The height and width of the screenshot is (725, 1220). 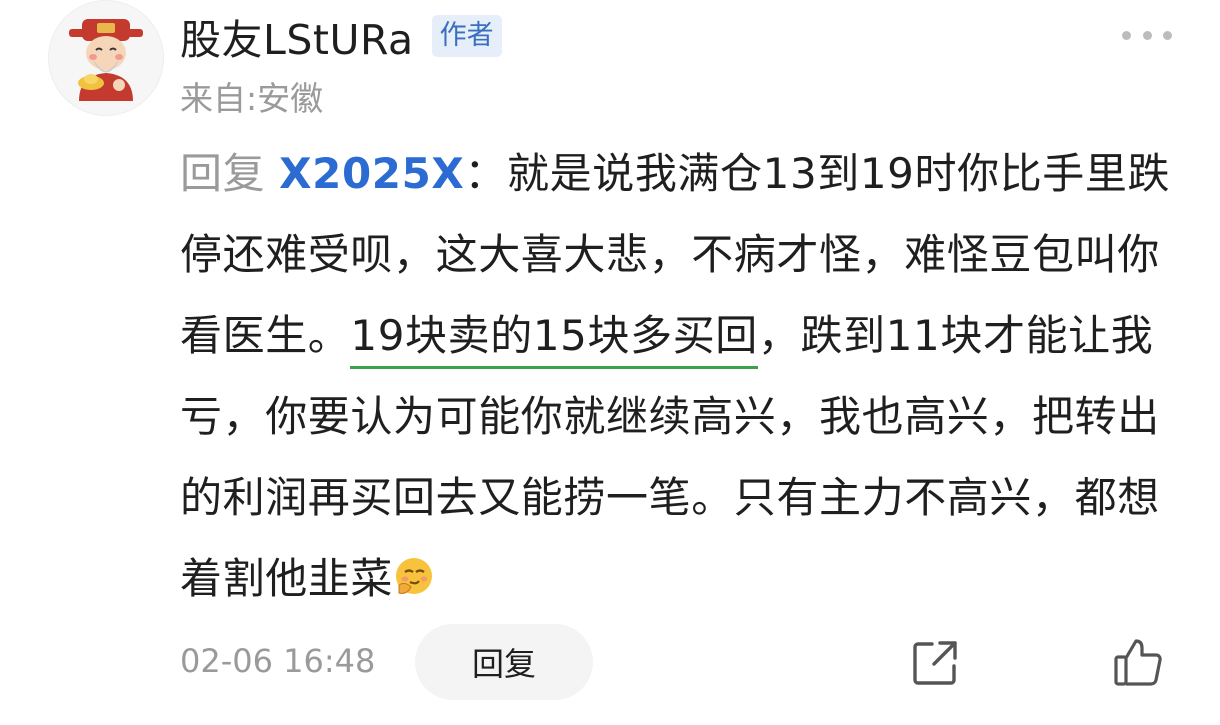 I want to click on thumbs-up-icon, so click(x=1138, y=662).